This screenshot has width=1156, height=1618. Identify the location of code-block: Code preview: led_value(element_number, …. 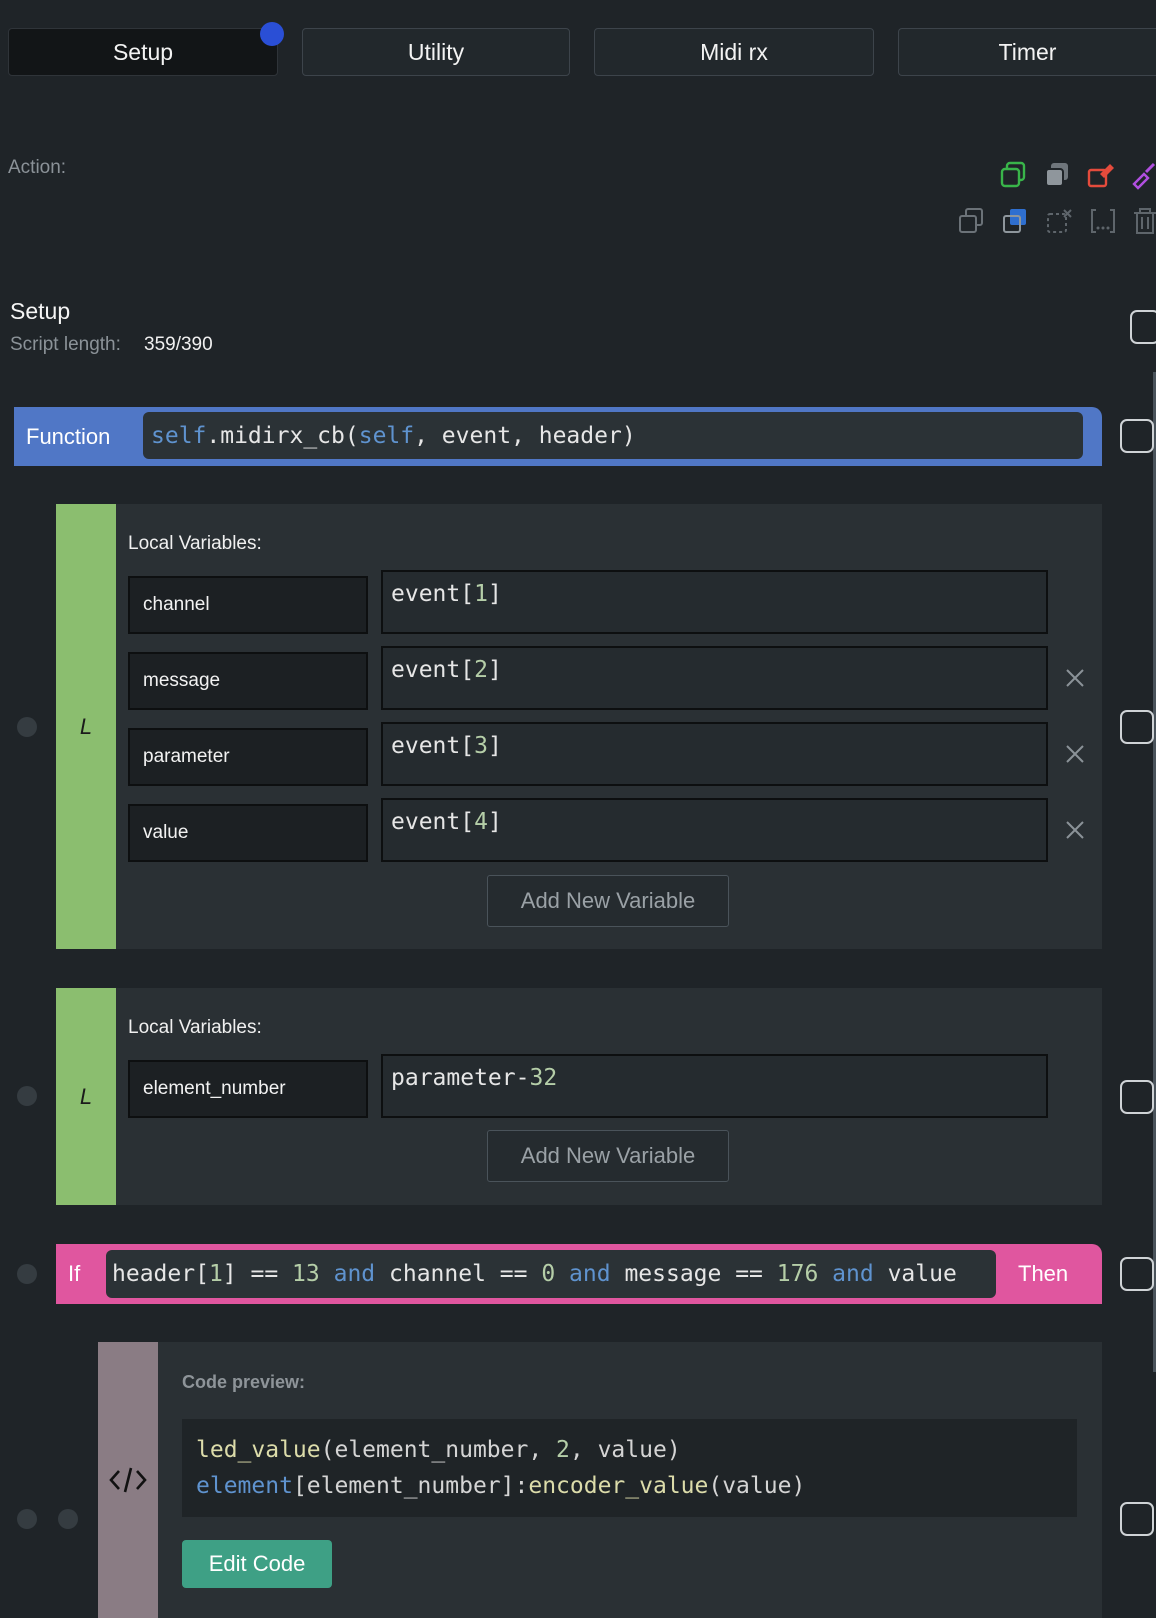
(600, 1480).